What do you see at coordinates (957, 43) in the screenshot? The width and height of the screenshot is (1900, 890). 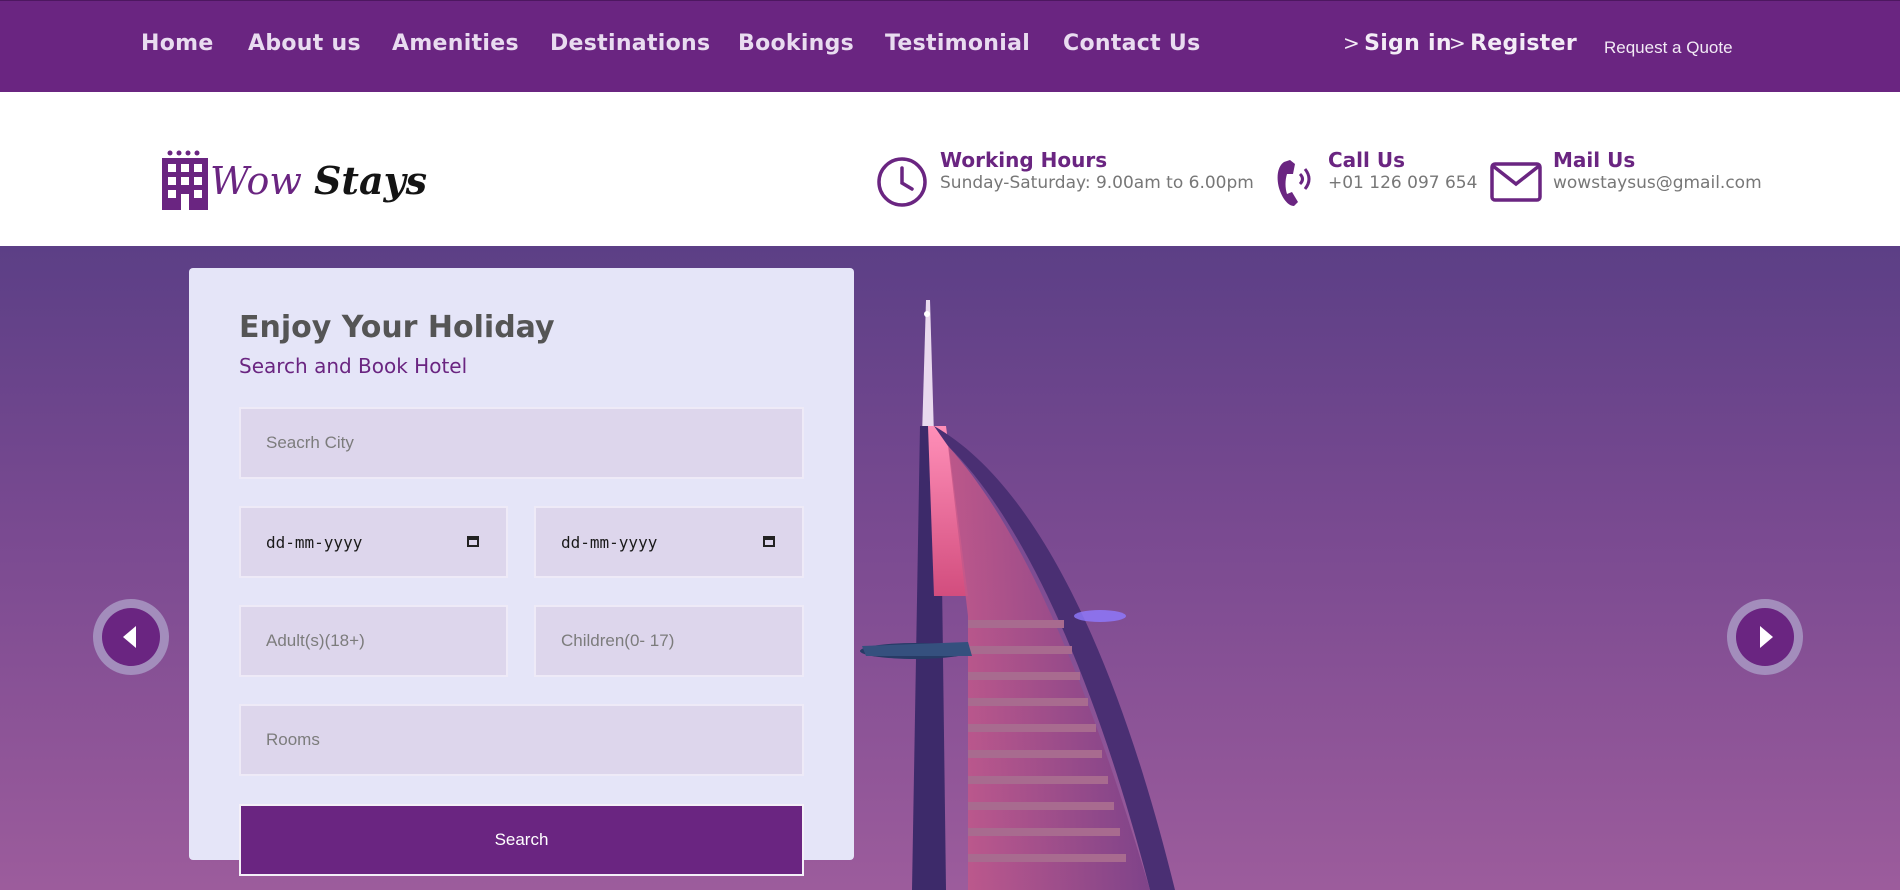 I see `nav-testimonial: Testimonial` at bounding box center [957, 43].